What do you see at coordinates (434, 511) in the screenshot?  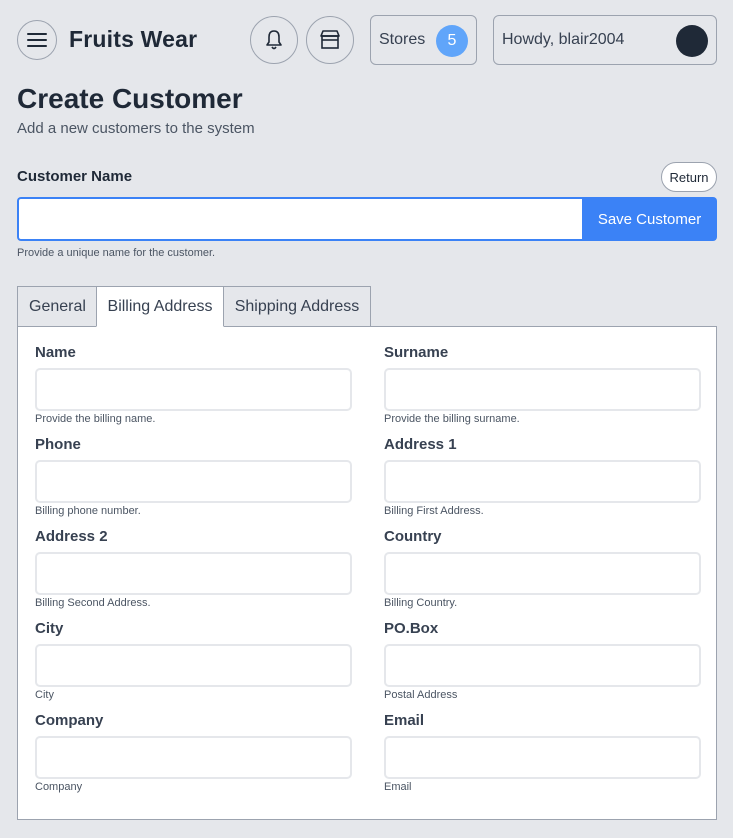 I see `billing-address1-help: Billing First Address.` at bounding box center [434, 511].